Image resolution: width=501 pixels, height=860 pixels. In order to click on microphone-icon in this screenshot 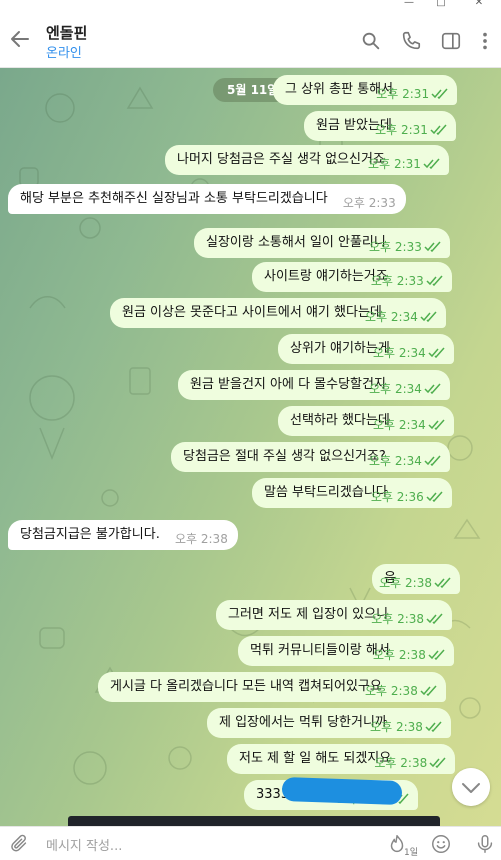, I will do `click(485, 844)`.